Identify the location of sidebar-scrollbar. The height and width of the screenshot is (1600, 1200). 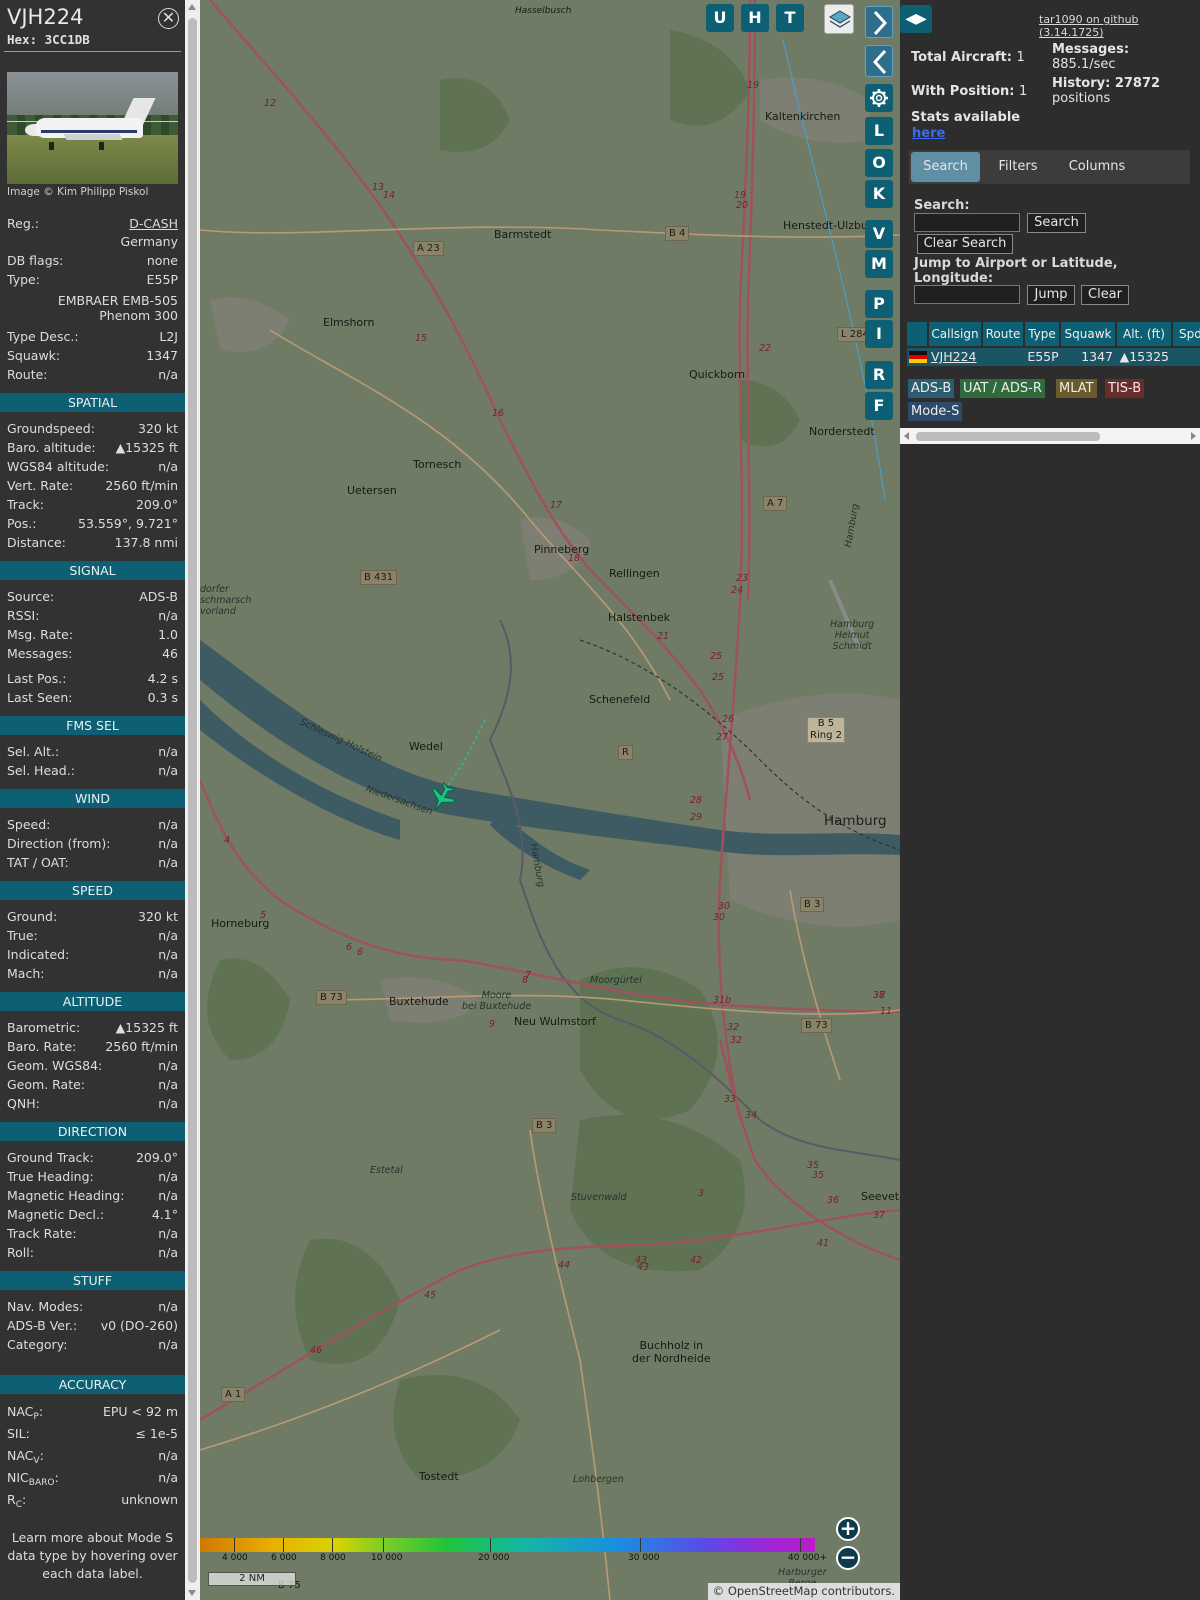
(192, 800).